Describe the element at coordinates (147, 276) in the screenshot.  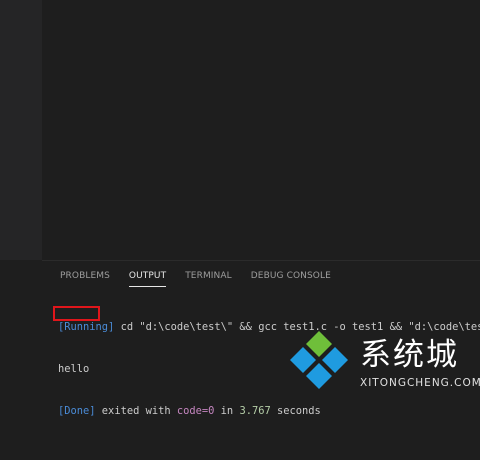
I see `tab-output: OUTPUT` at that location.